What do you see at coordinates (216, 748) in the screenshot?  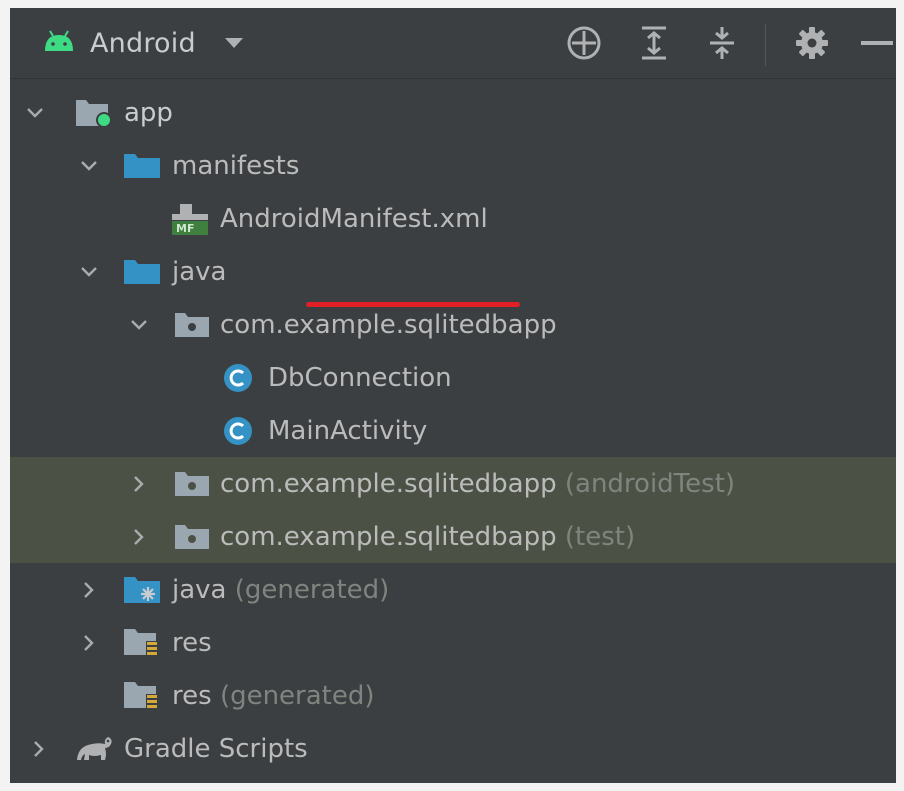 I see `tree-label: Gradle Scripts` at bounding box center [216, 748].